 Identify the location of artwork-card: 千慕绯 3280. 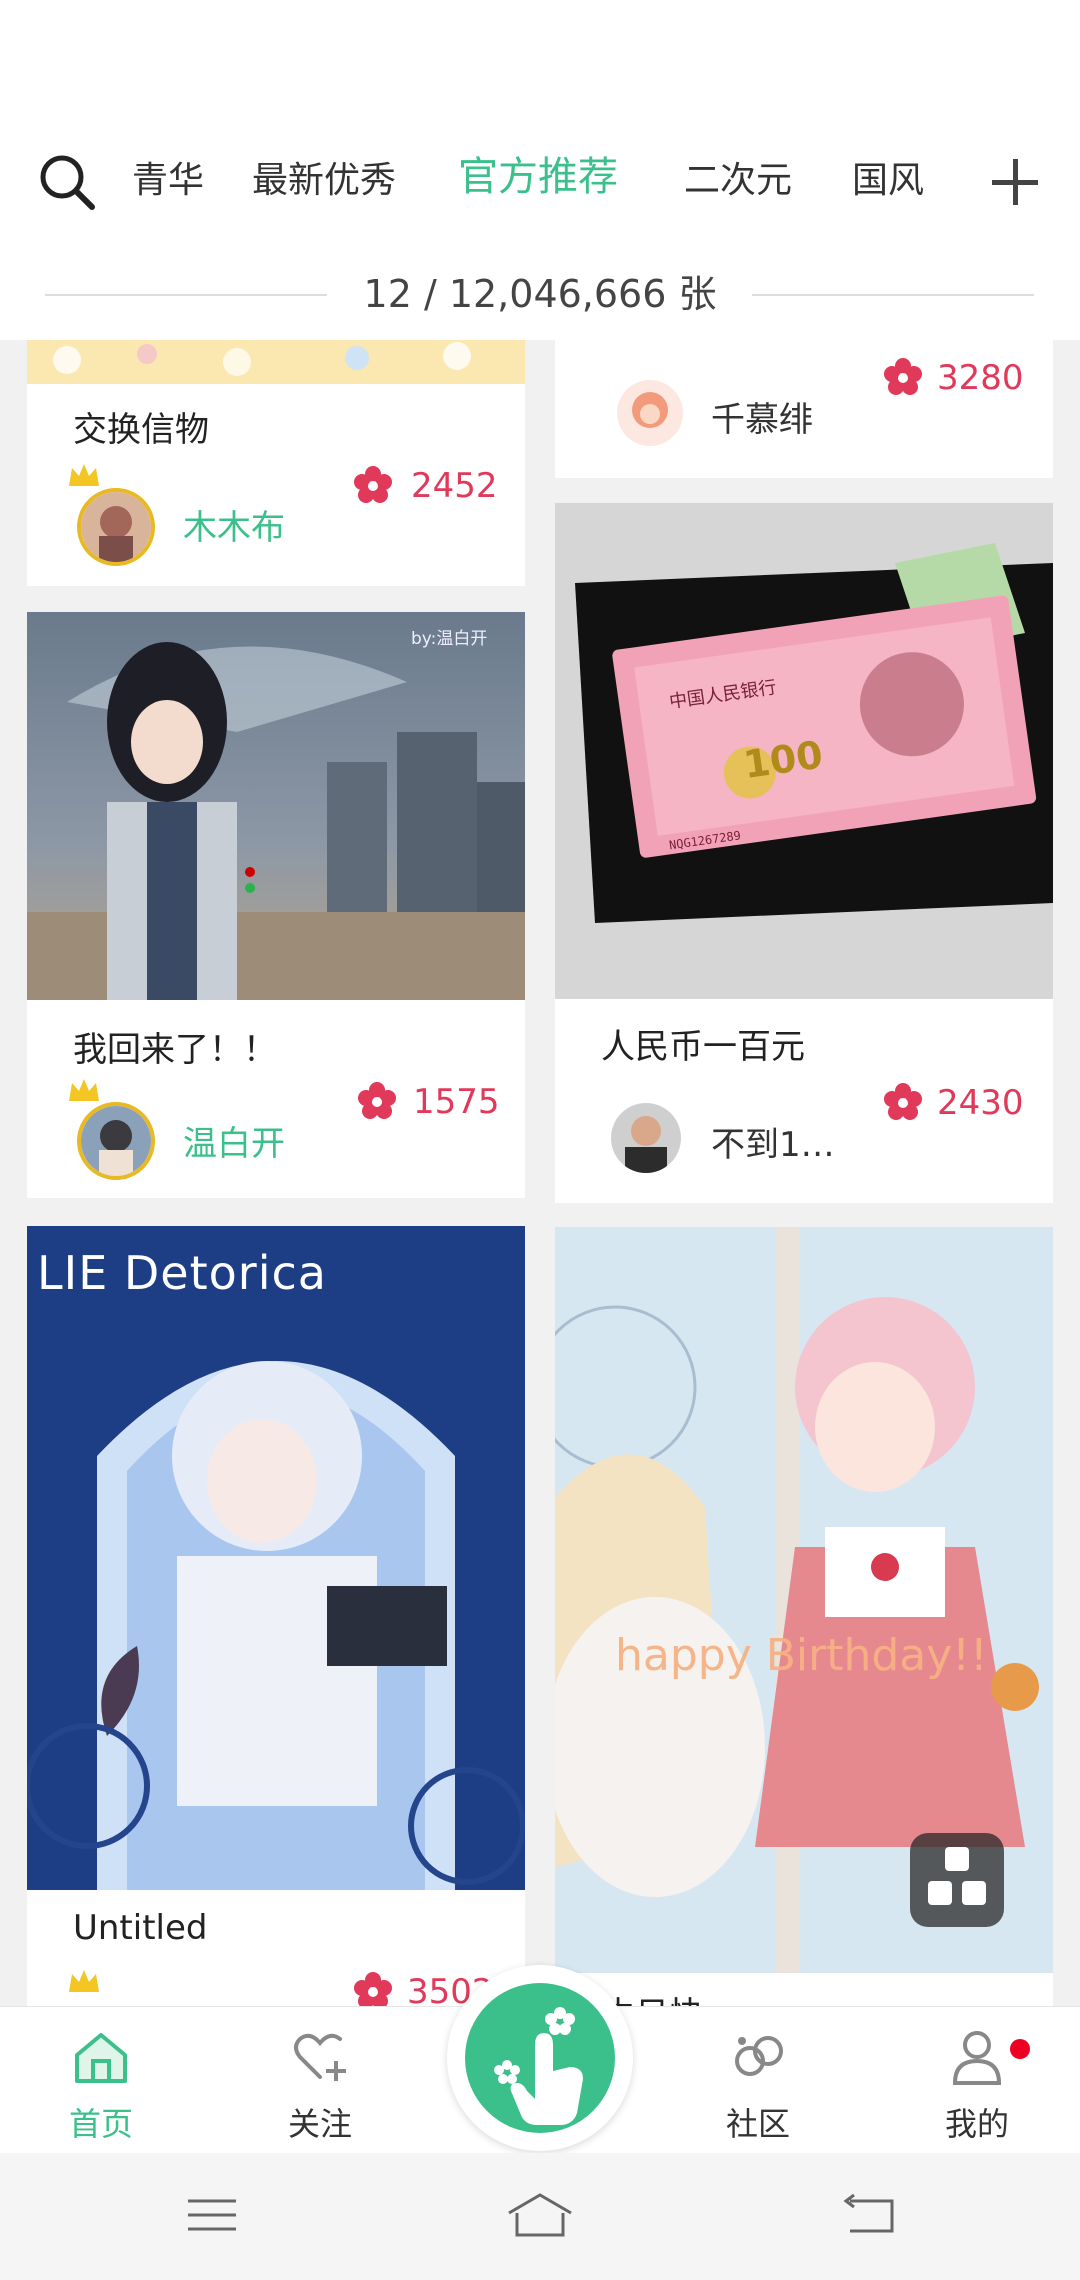
(804, 409).